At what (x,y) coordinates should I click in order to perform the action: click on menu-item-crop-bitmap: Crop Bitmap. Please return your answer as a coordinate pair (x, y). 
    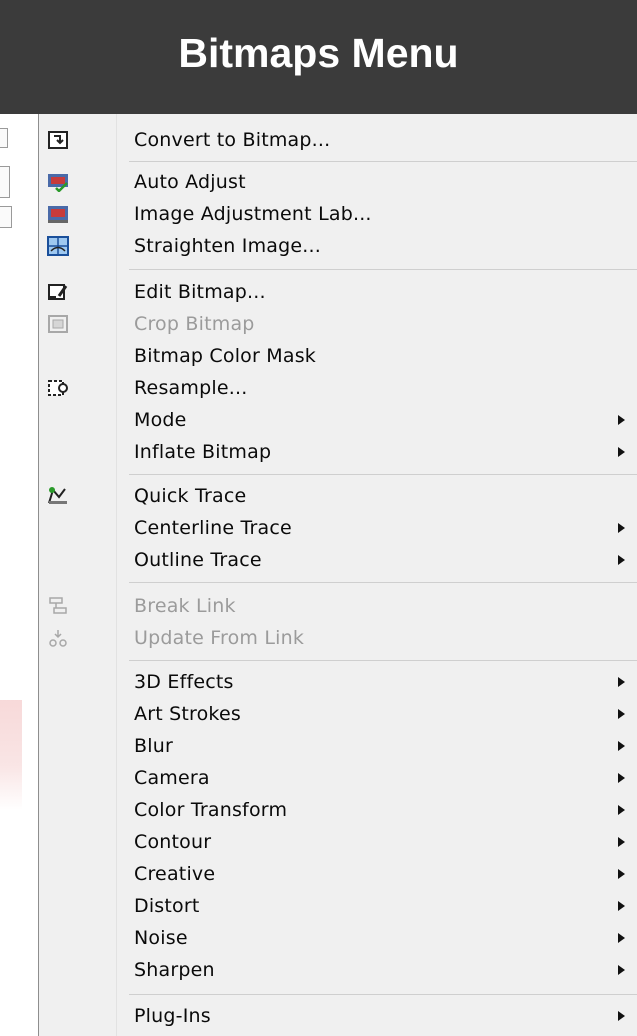
    Looking at the image, I should click on (338, 324).